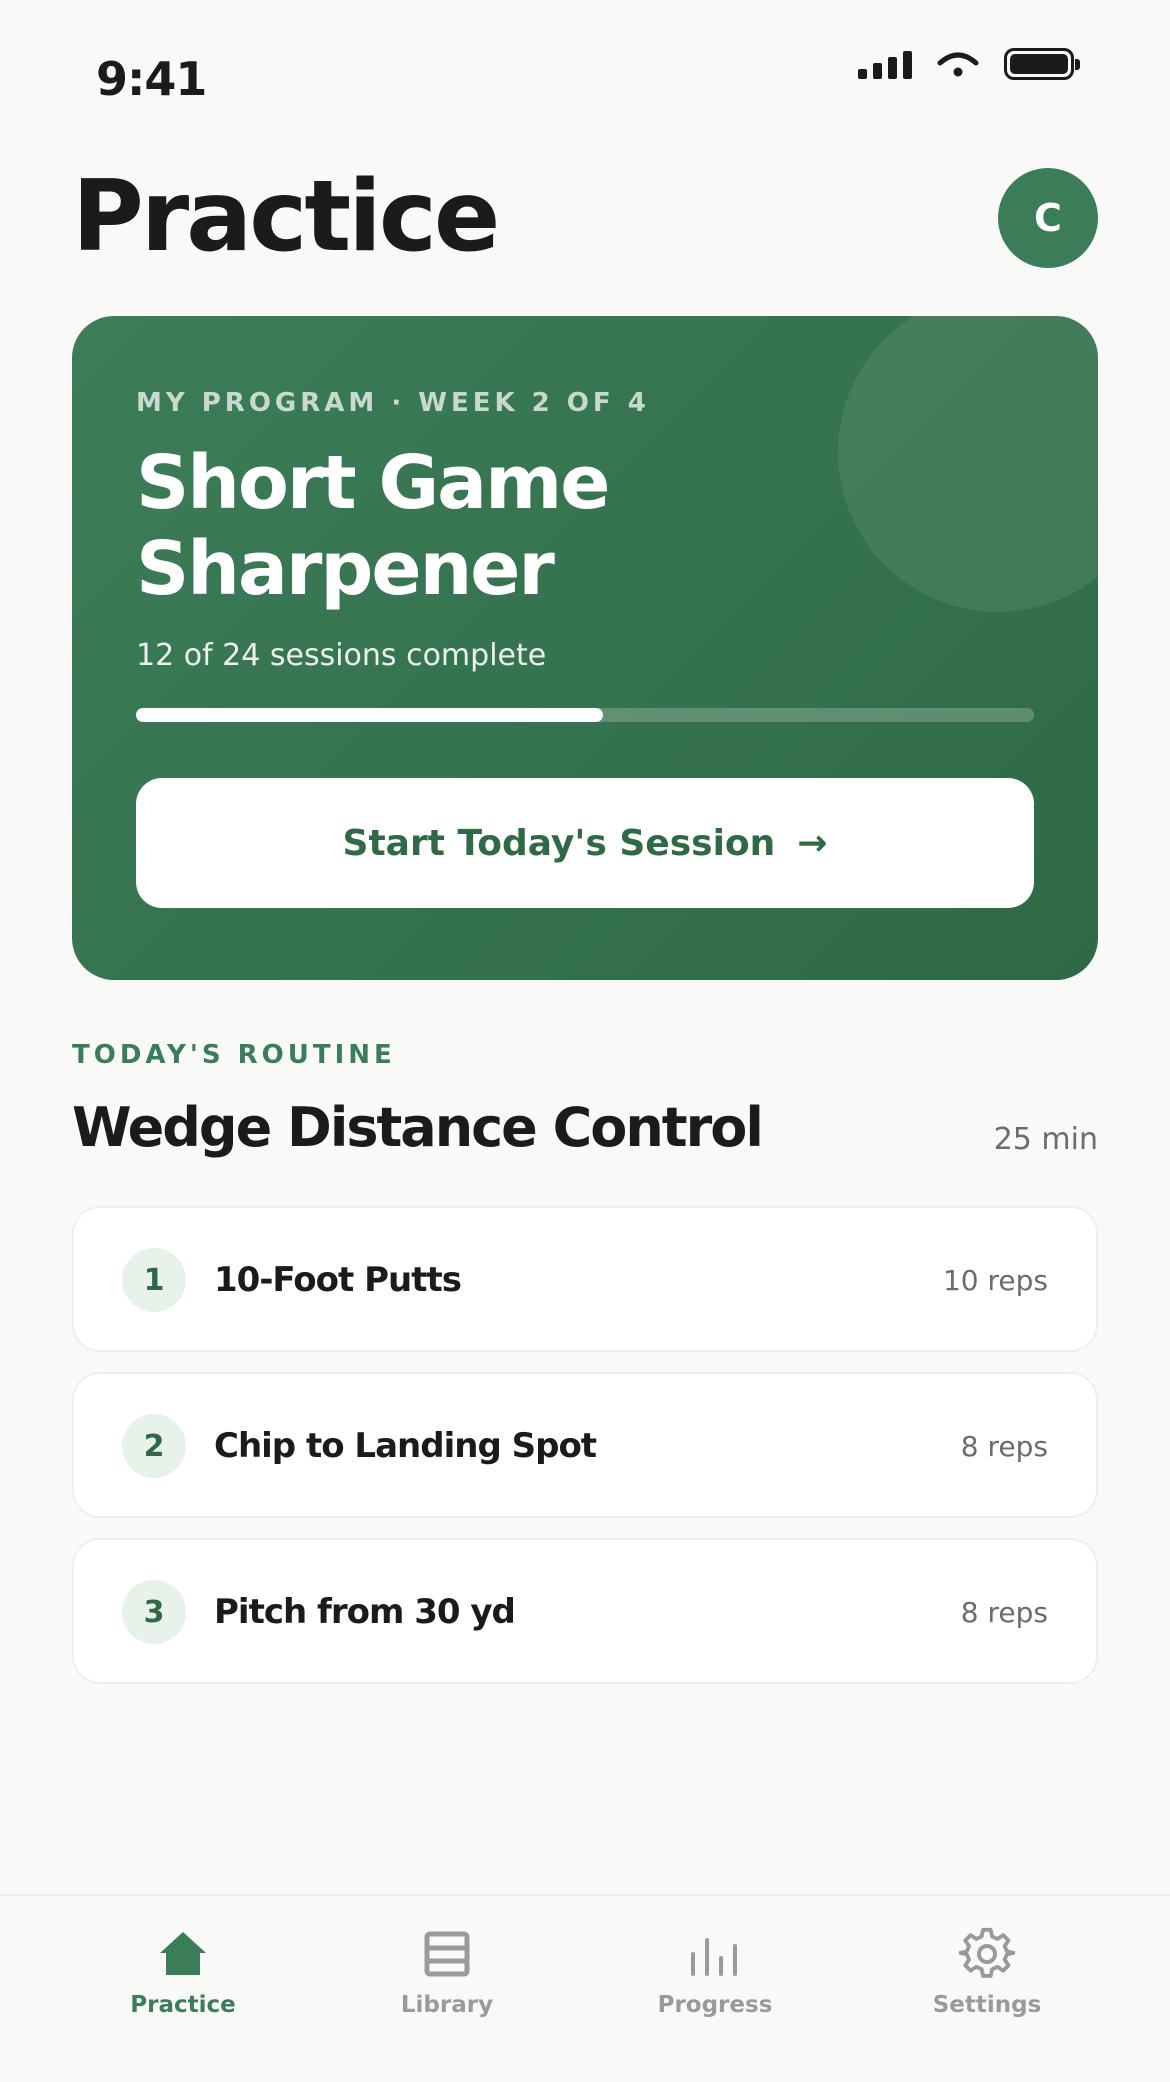 This screenshot has height=2082, width=1170. Describe the element at coordinates (995, 1280) in the screenshot. I see `drill-reps: 10 reps` at that location.